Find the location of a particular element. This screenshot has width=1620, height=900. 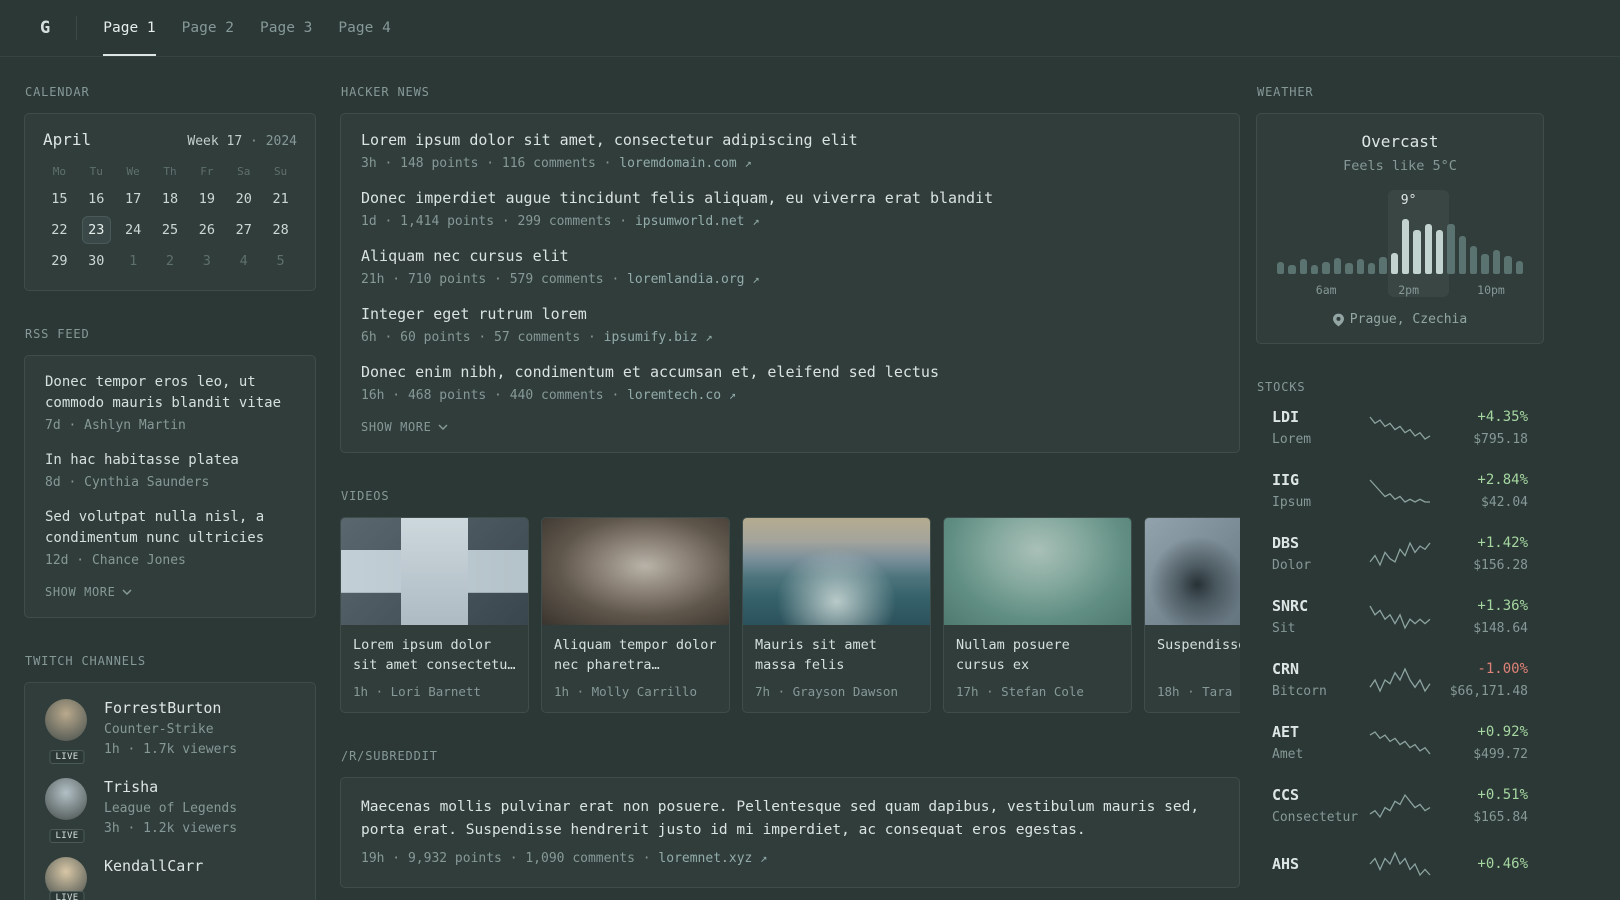

stock-row: CCS Consectetur +0.51% $165.84 is located at coordinates (1400, 806).